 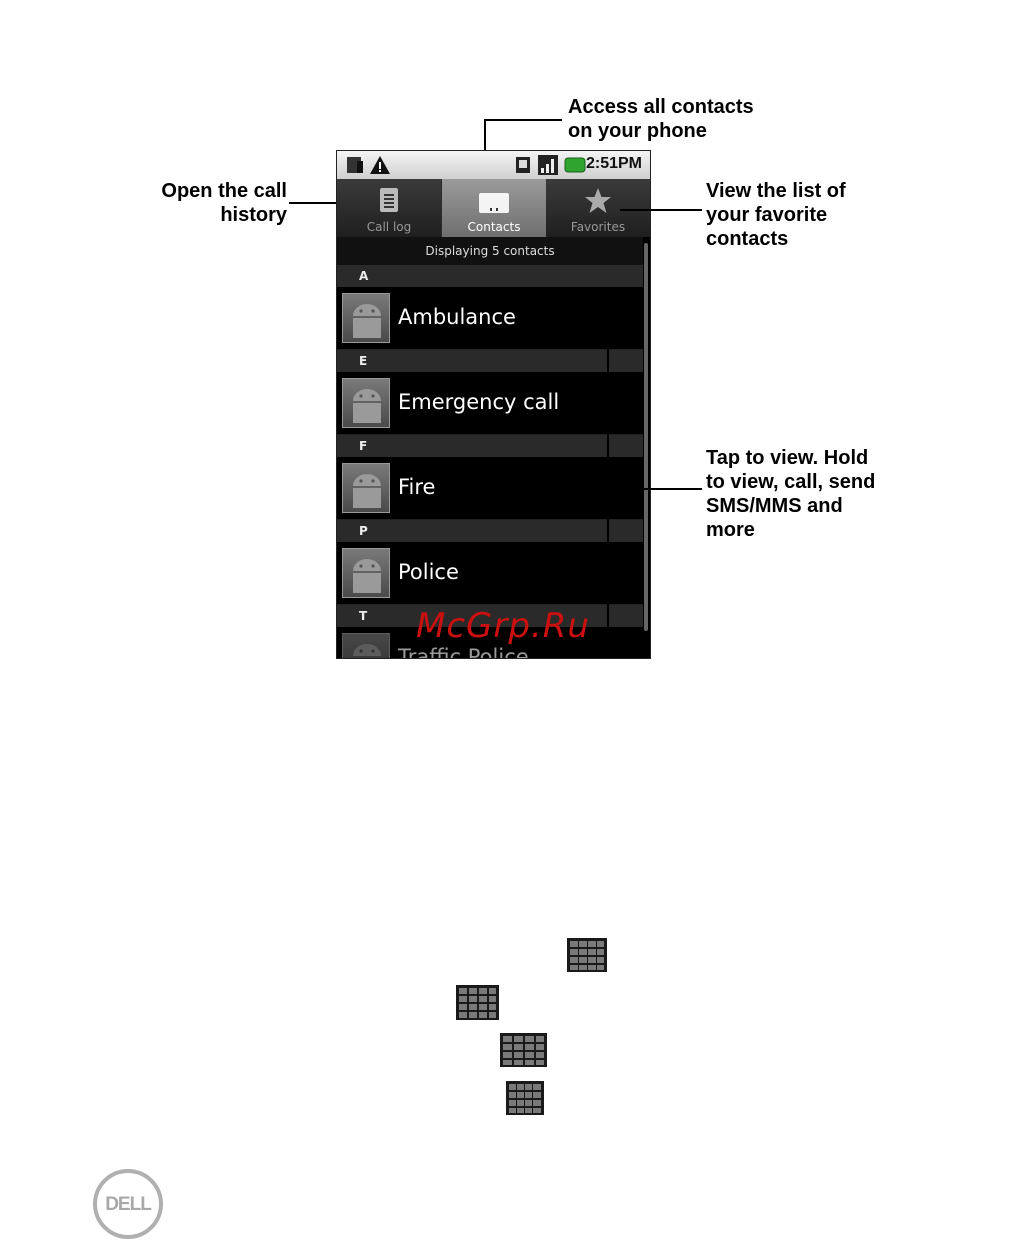 What do you see at coordinates (646, 437) in the screenshot?
I see `scrollbar` at bounding box center [646, 437].